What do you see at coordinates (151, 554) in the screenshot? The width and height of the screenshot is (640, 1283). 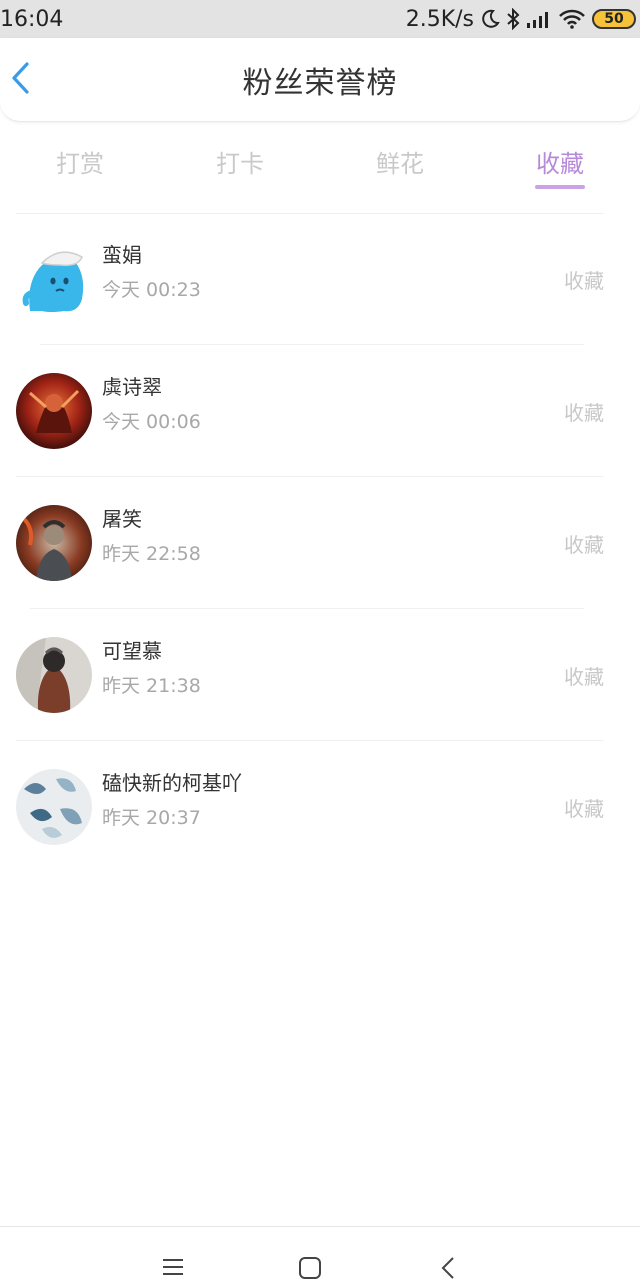 I see `fan-time: 昨天 22:58` at bounding box center [151, 554].